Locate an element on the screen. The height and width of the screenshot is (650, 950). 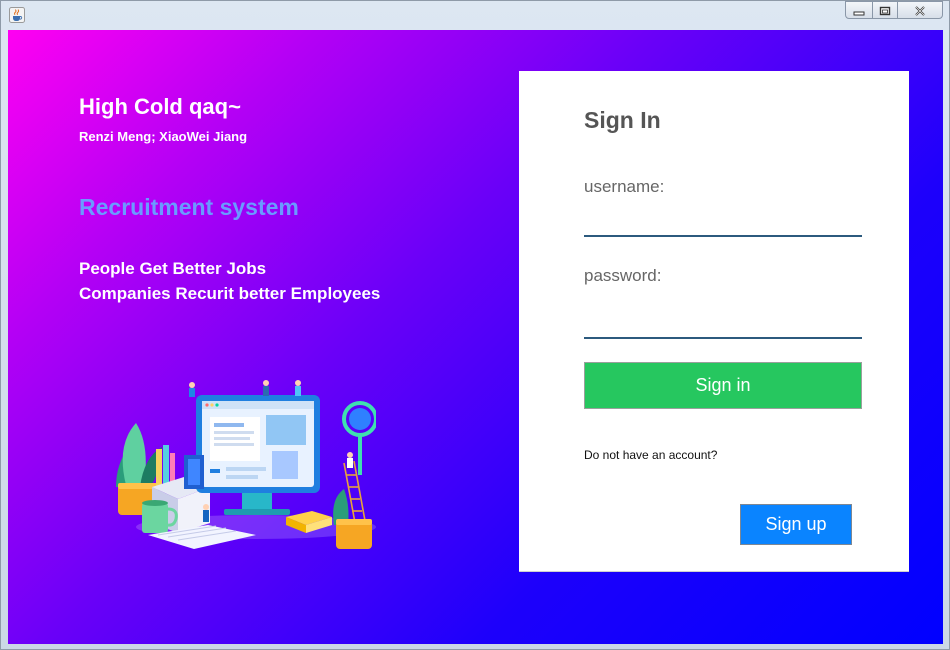
system-name: Recruitment system is located at coordinates (189, 207).